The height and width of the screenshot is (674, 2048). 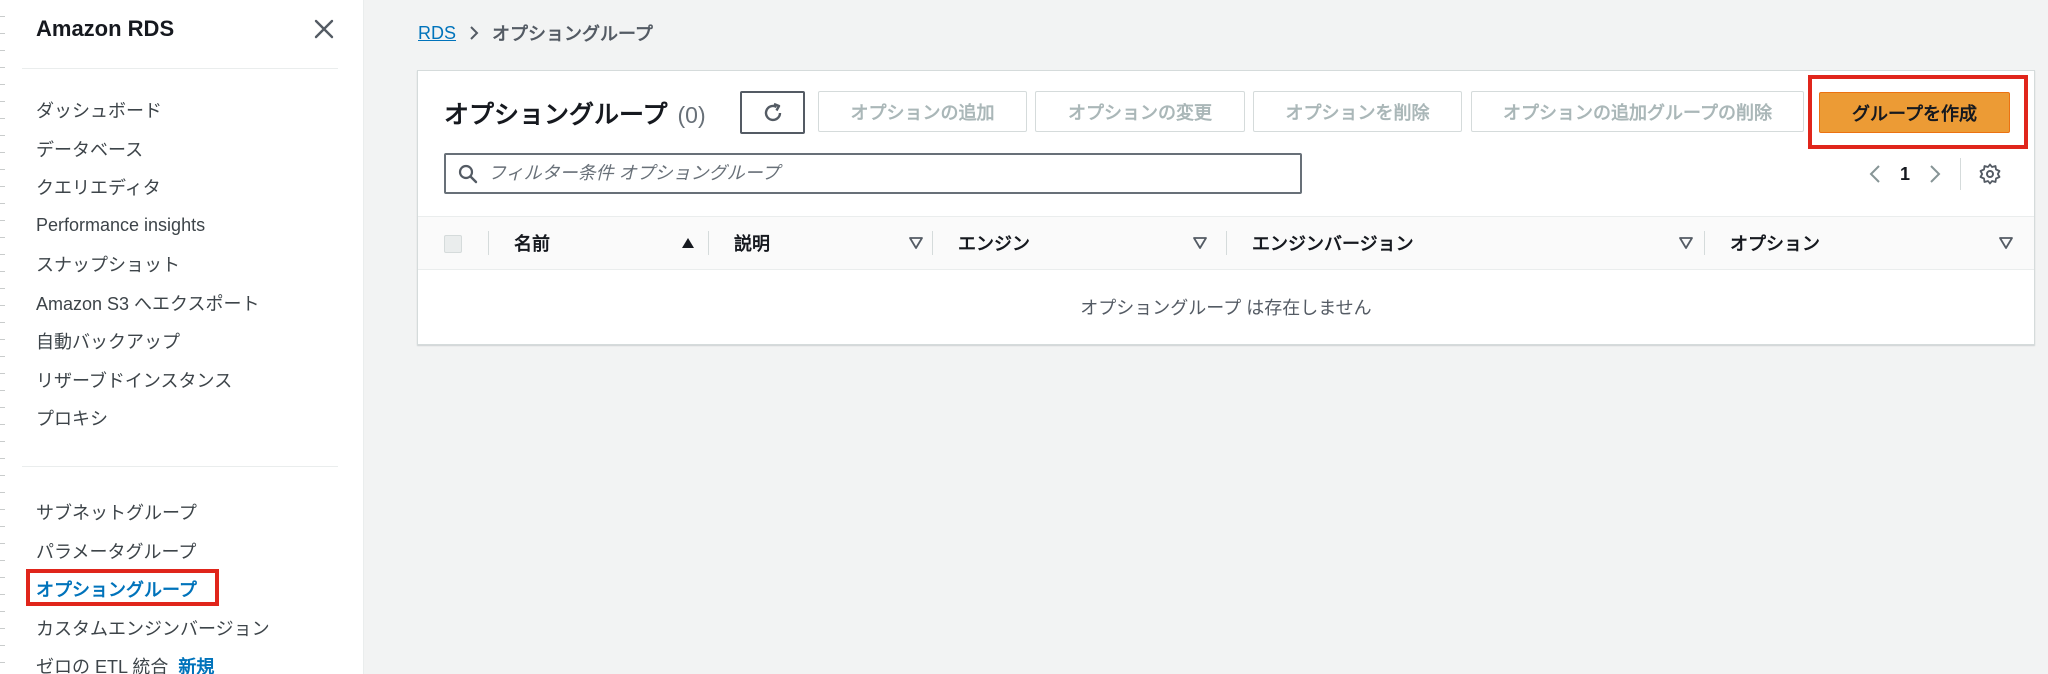 I want to click on create-group-button: グループを作成, so click(x=1914, y=112).